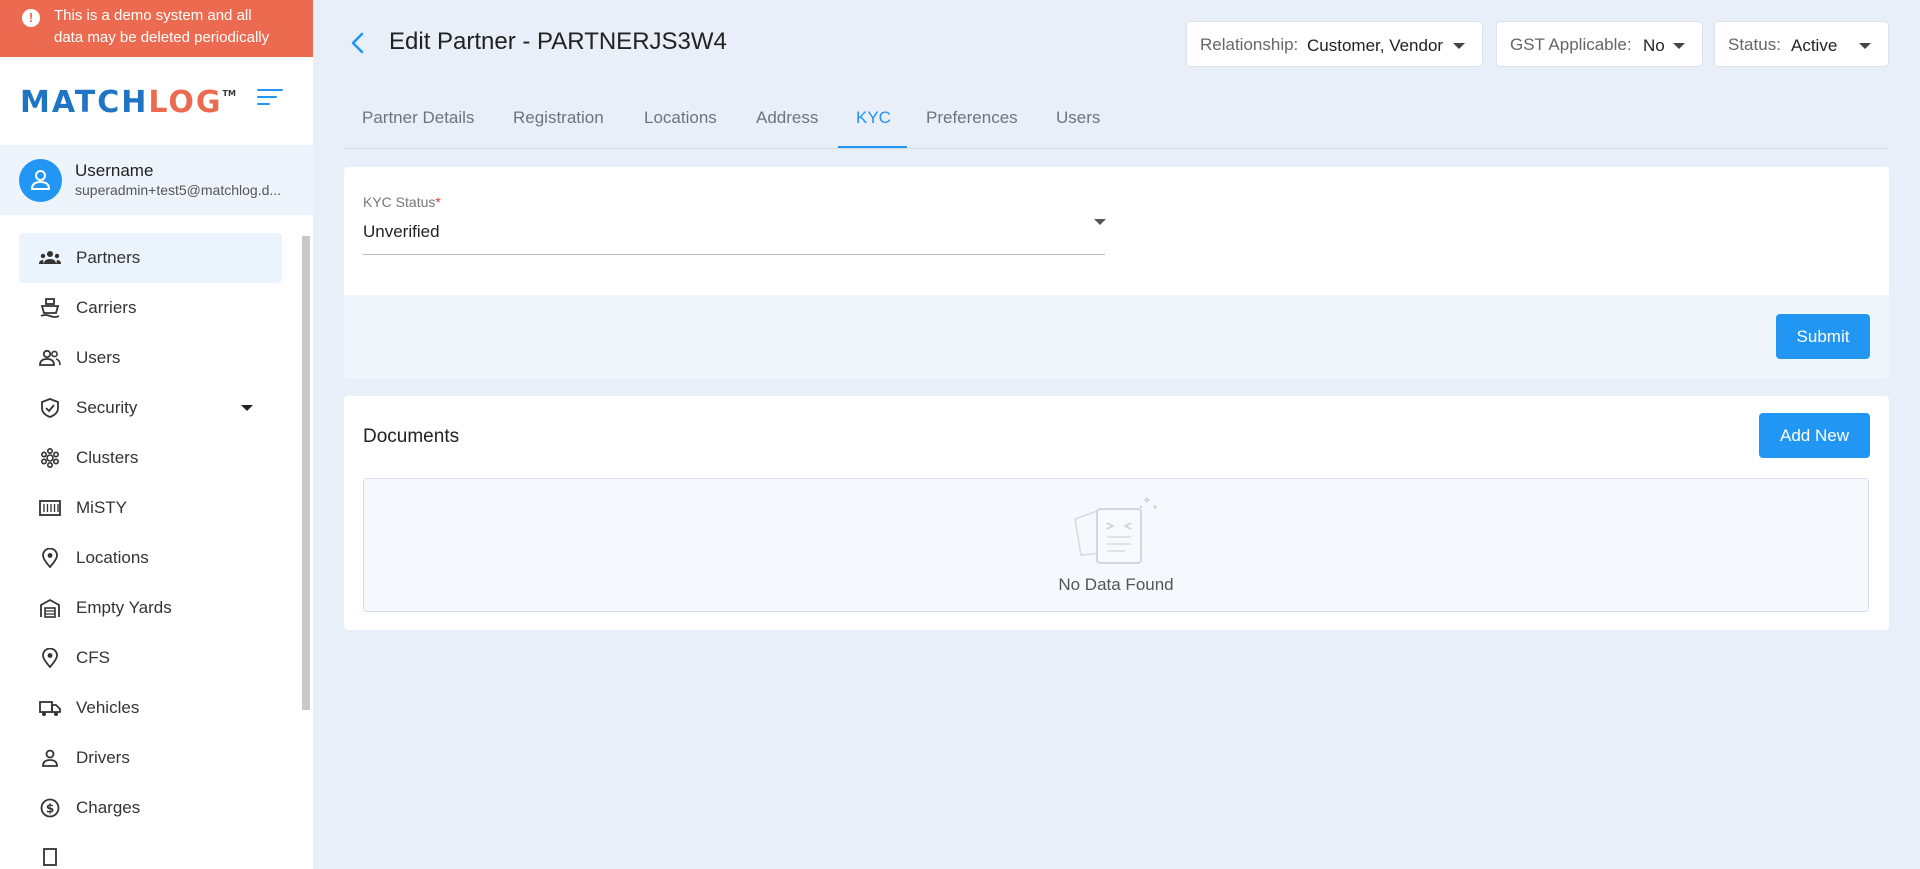  Describe the element at coordinates (50, 257) in the screenshot. I see `partners-icon` at that location.